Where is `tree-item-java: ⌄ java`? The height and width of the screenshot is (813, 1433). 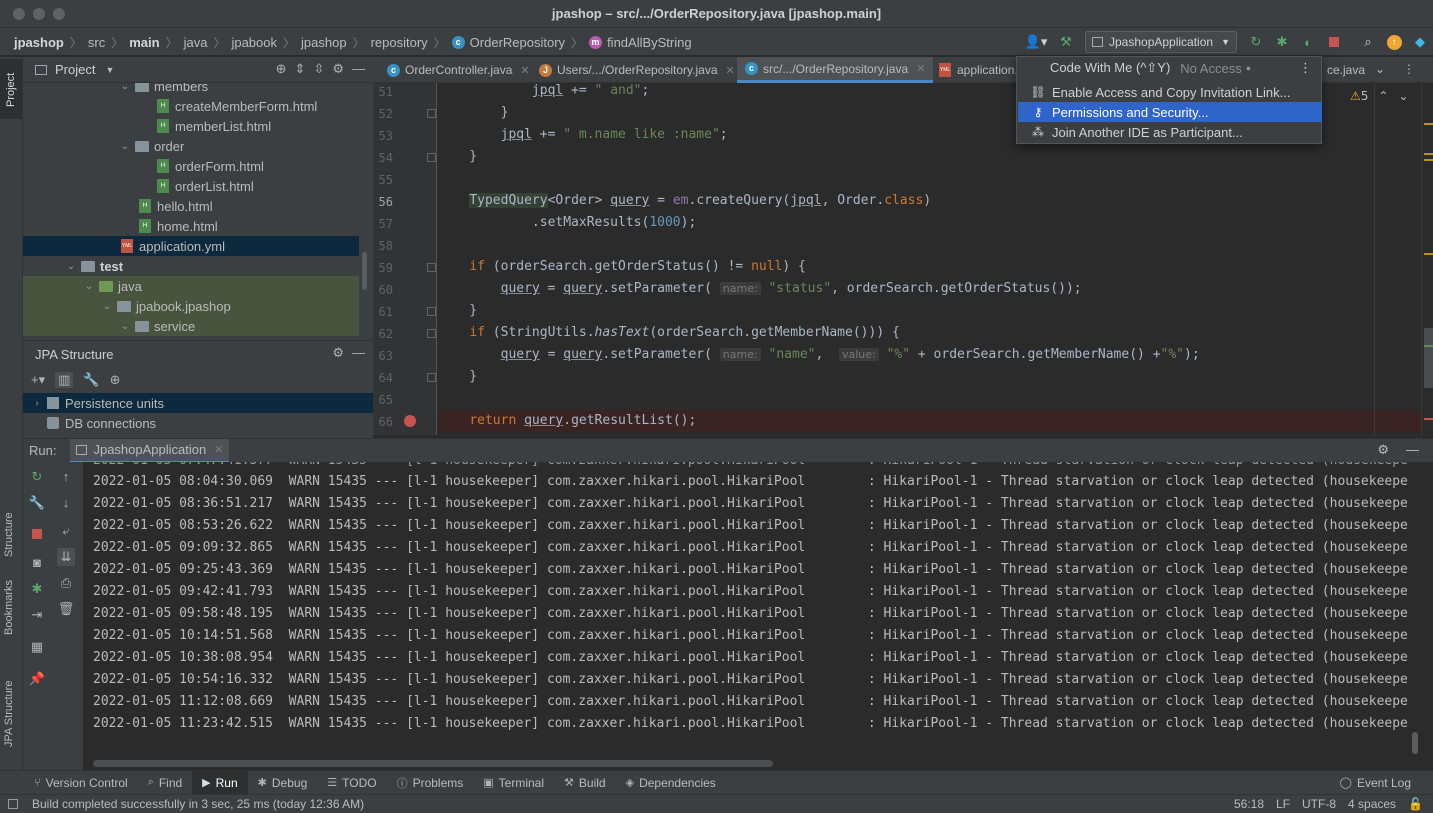
tree-item-java: ⌄ java is located at coordinates (191, 286).